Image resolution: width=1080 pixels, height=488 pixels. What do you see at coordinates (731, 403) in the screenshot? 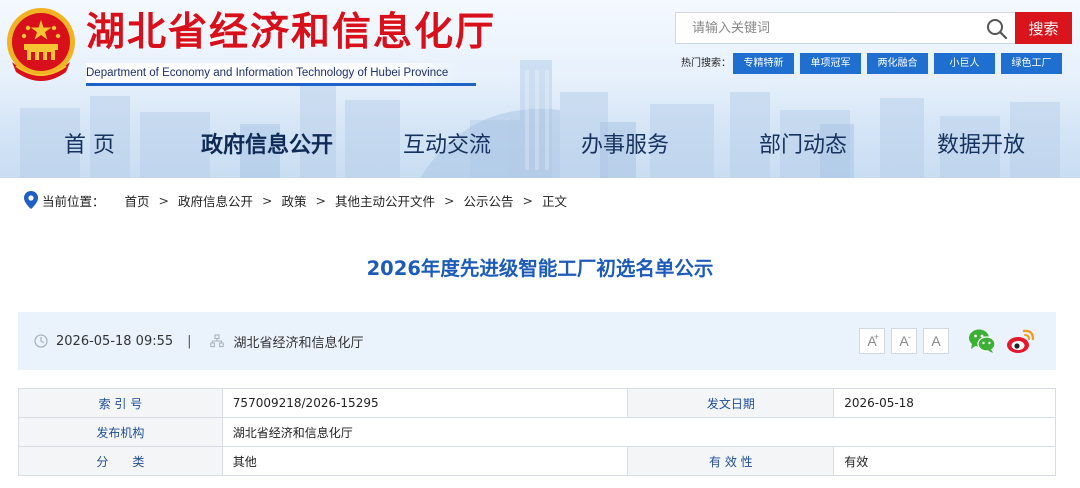
I see `issue-date-label: 发文日期` at bounding box center [731, 403].